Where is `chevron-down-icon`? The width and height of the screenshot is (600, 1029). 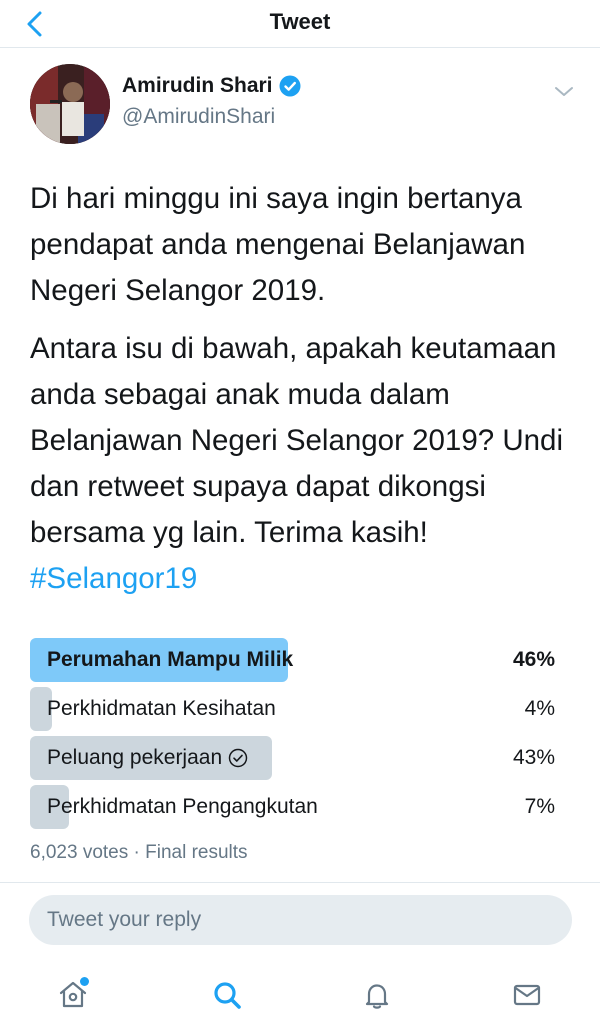 chevron-down-icon is located at coordinates (564, 91).